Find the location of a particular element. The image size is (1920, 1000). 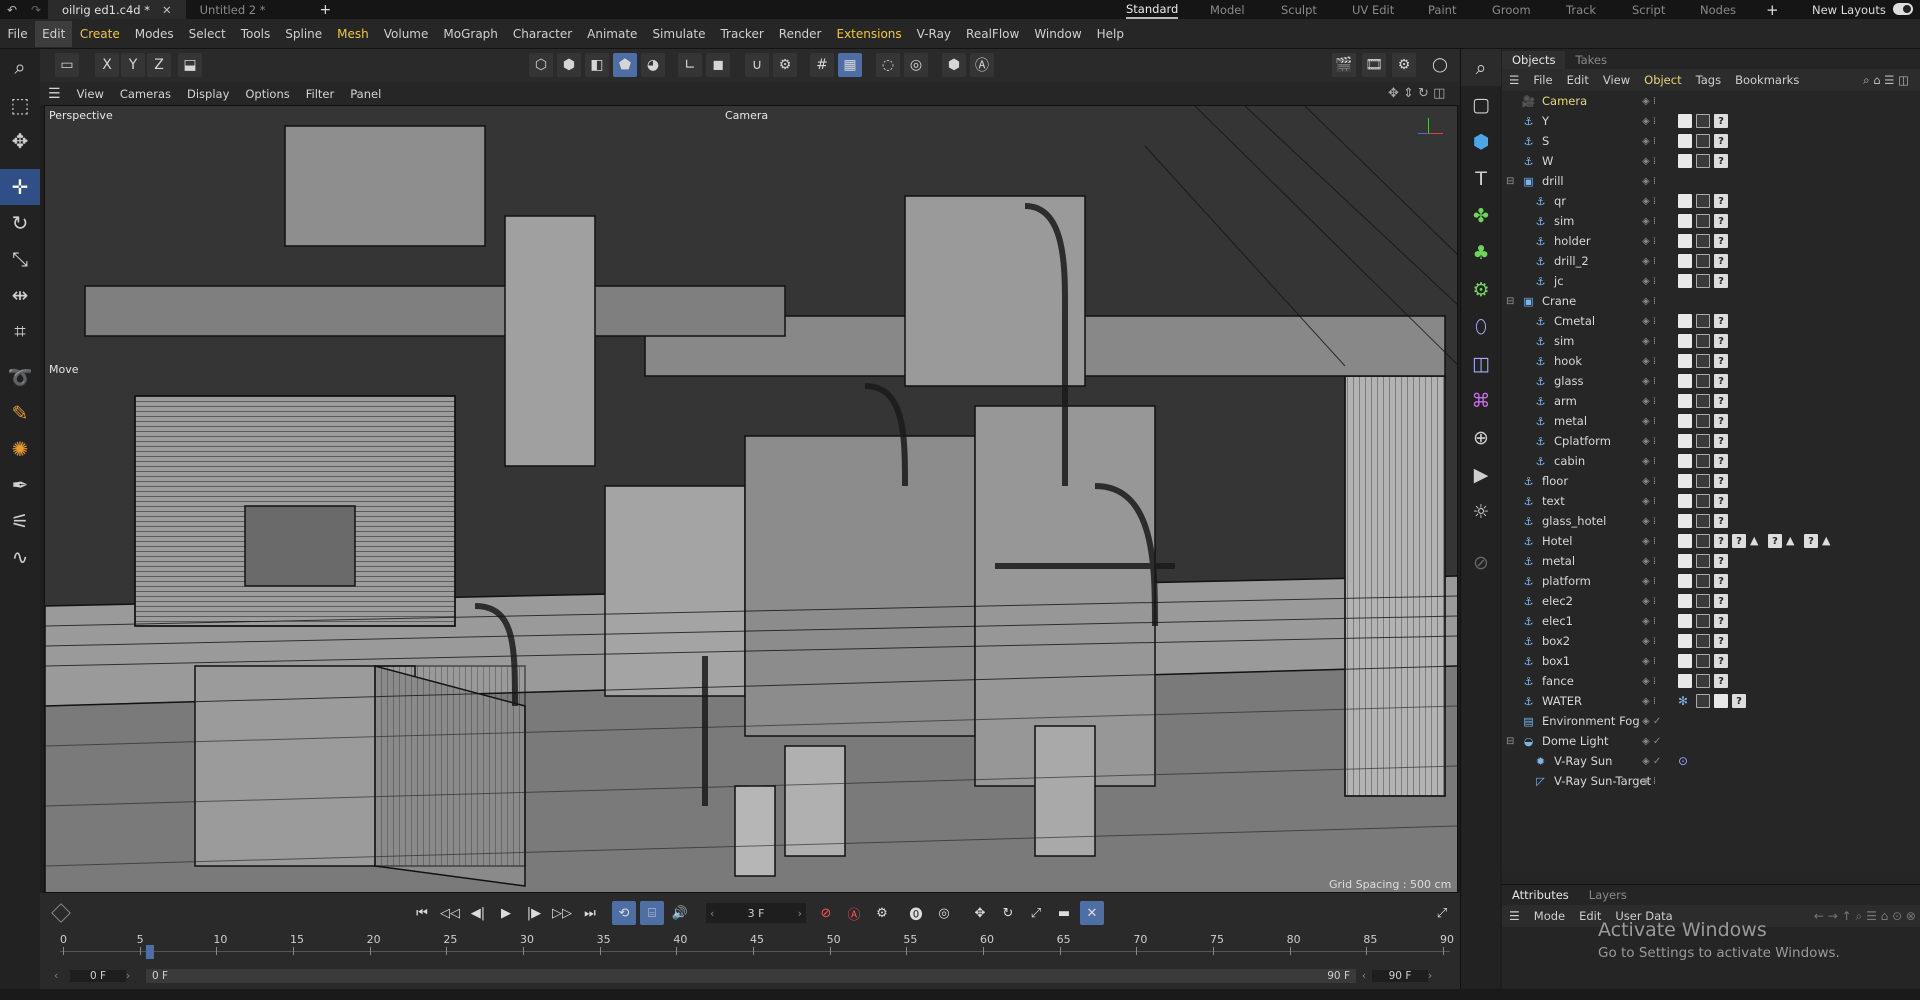

menu-window: Window is located at coordinates (1058, 34).